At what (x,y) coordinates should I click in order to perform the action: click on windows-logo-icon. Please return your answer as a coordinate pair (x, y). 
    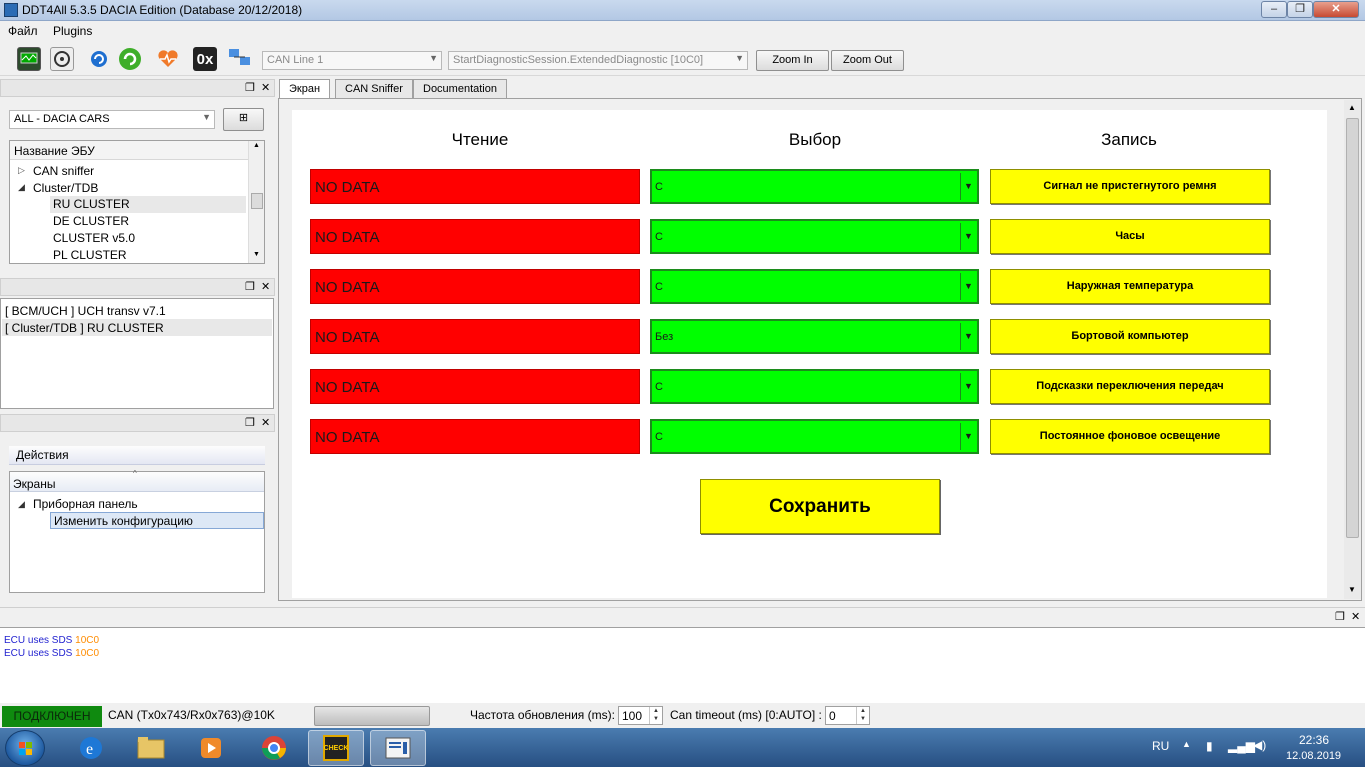
    Looking at the image, I should click on (25, 748).